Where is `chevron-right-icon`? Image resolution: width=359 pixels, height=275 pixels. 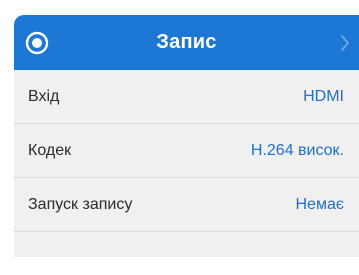
chevron-right-icon is located at coordinates (345, 43).